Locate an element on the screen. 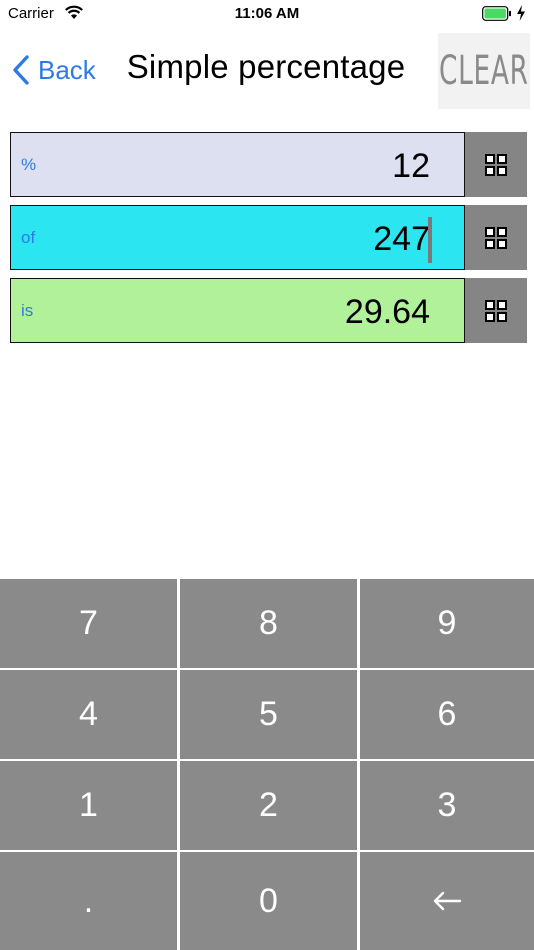  percent-value: 12 is located at coordinates (411, 166).